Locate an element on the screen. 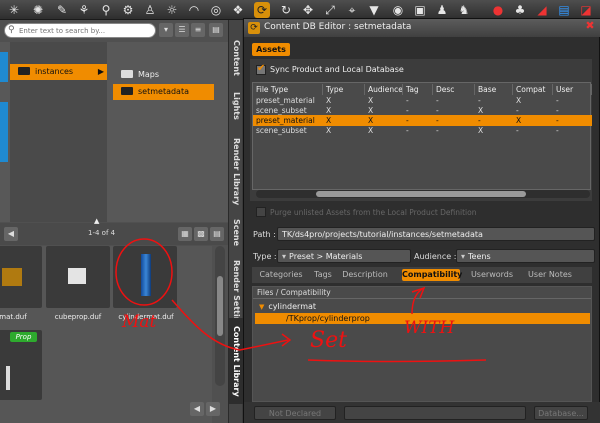  tab-description: Description is located at coordinates (365, 275).